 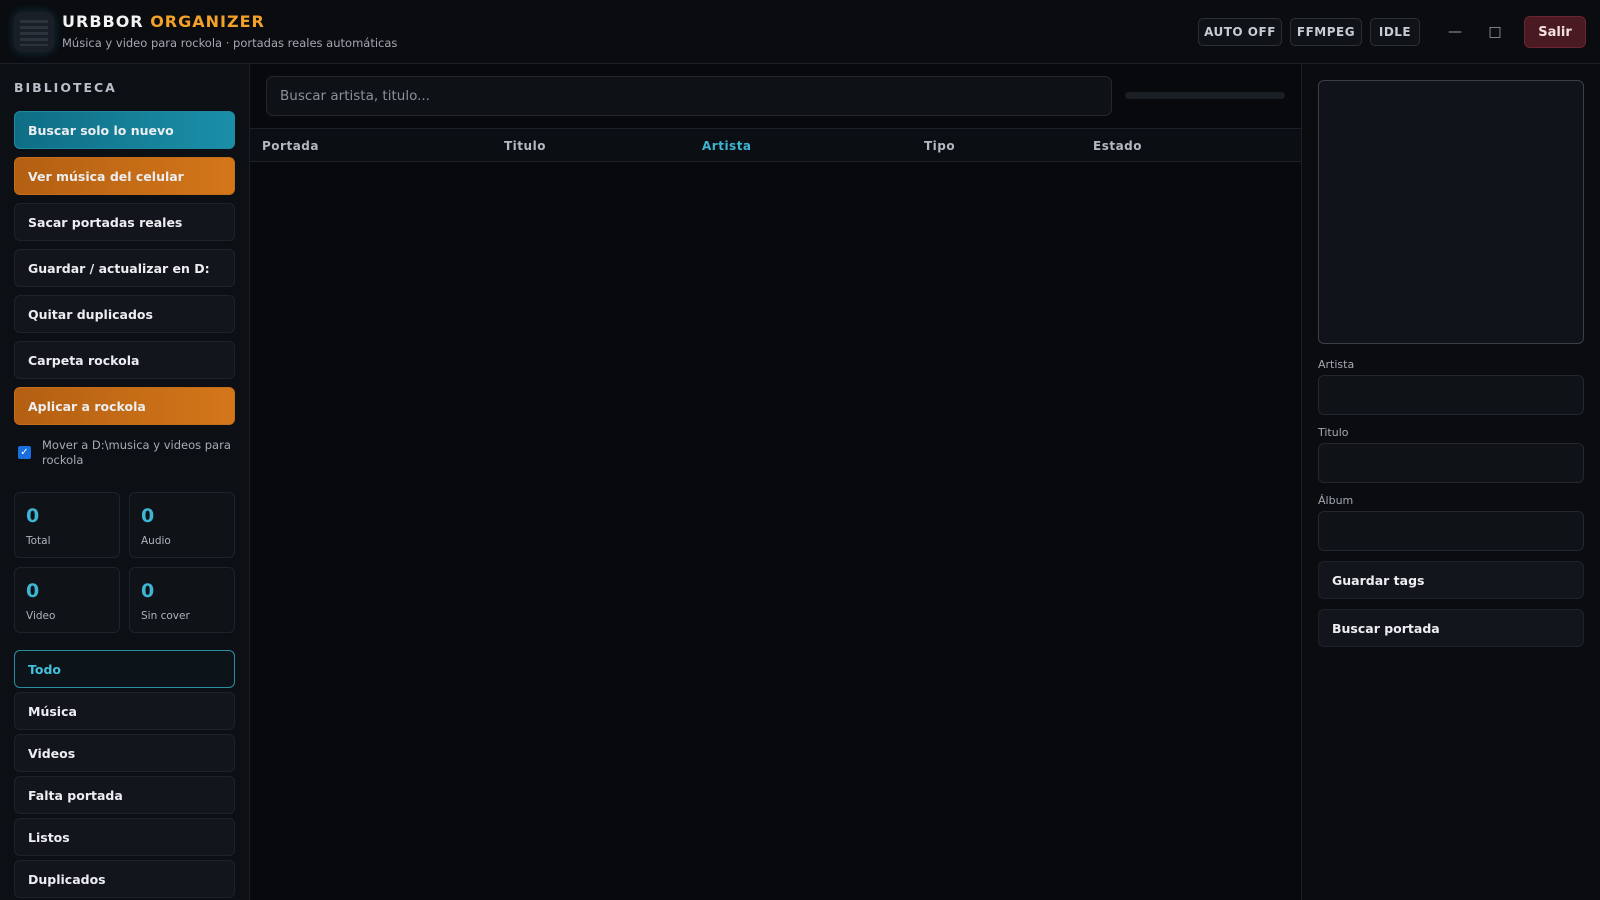 What do you see at coordinates (124, 753) in the screenshot?
I see `filter-videos: Videos` at bounding box center [124, 753].